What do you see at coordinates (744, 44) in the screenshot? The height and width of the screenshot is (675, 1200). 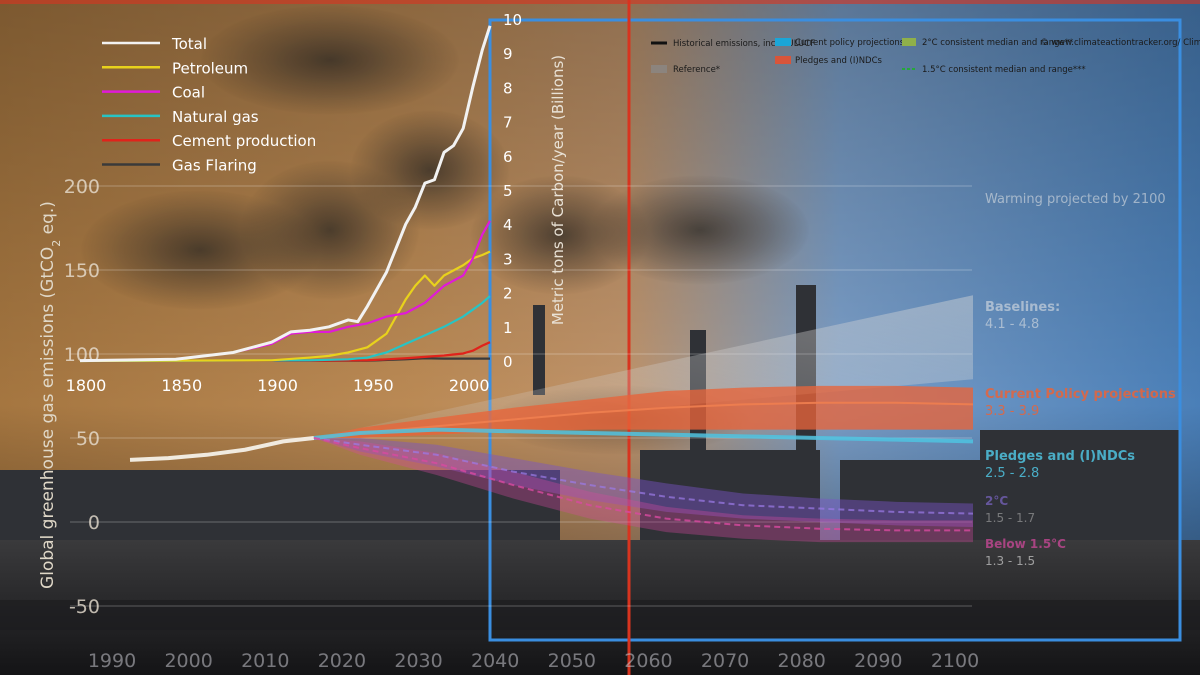 I see `legend-historical: Historical emissions, incl. LULUCF` at bounding box center [744, 44].